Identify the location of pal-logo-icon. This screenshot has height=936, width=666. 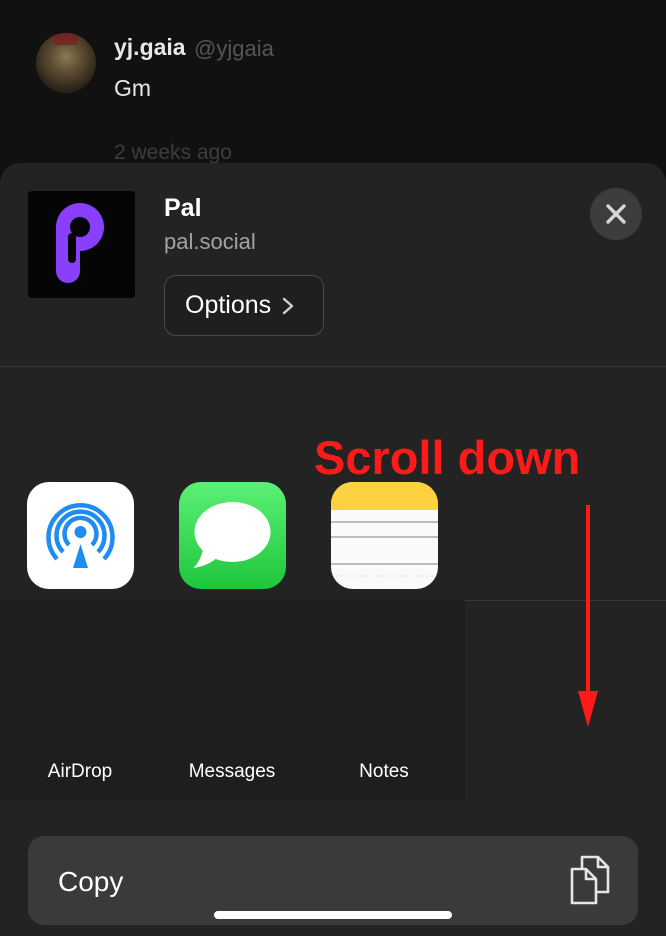
(80, 243).